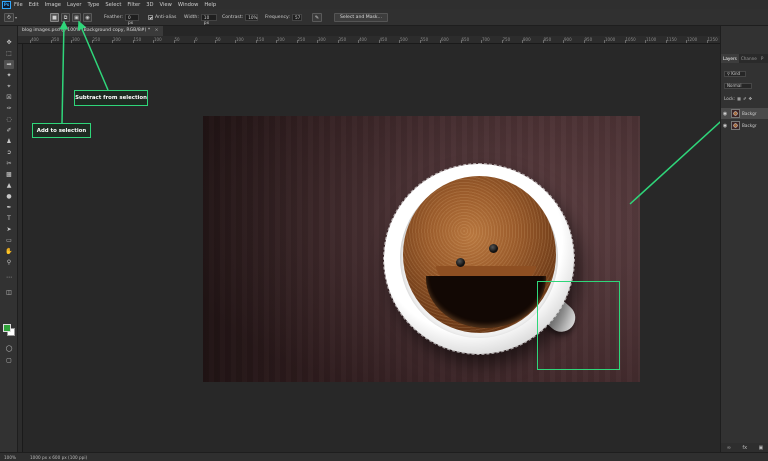  I want to click on menu-help: Help, so click(210, 5).